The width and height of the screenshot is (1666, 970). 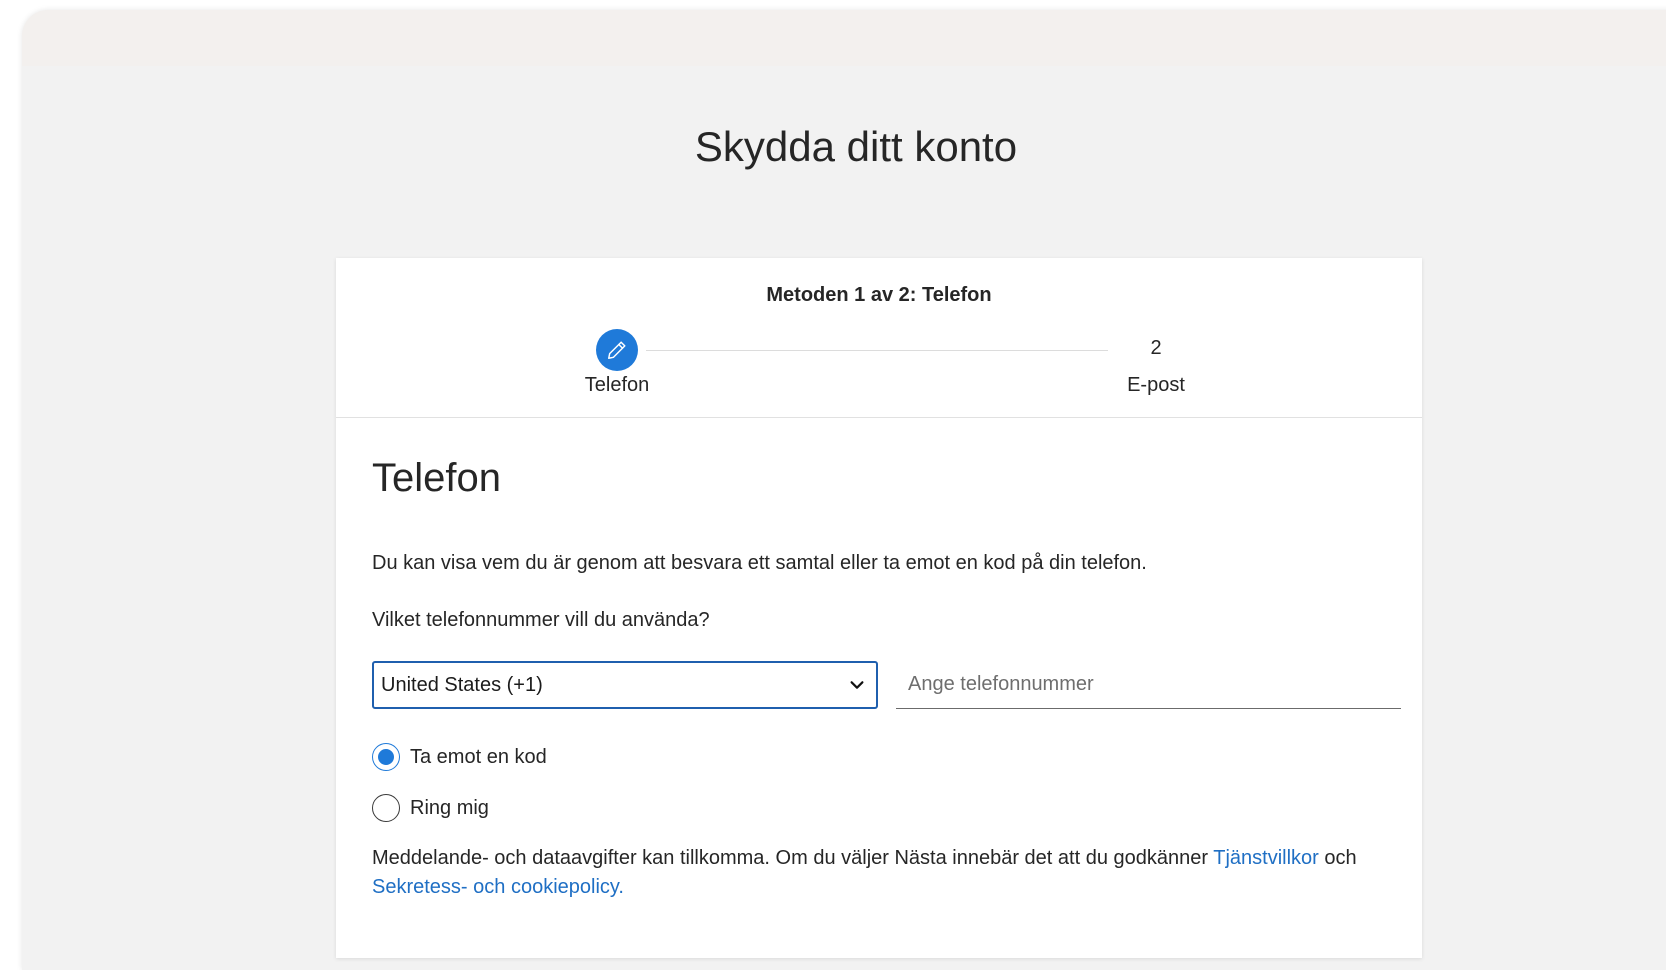 I want to click on option-call-me-label: Ring mig, so click(x=449, y=807).